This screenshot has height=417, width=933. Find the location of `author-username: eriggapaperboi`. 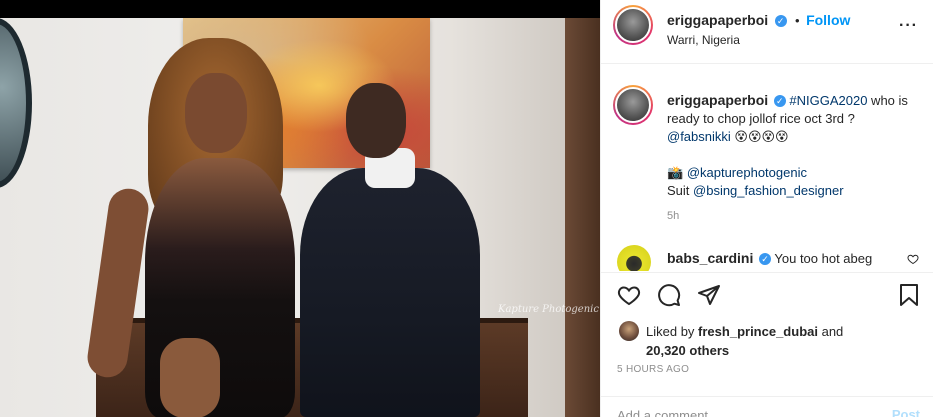

author-username: eriggapaperboi is located at coordinates (717, 20).